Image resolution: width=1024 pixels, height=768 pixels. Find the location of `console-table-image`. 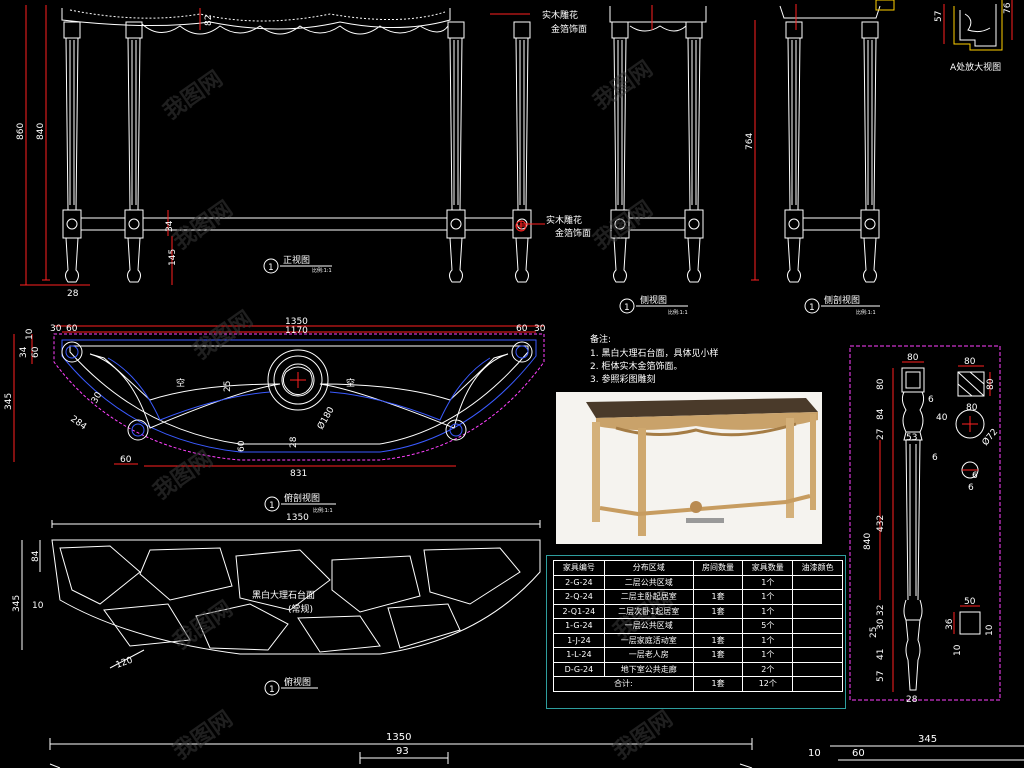

console-table-image is located at coordinates (689, 468).